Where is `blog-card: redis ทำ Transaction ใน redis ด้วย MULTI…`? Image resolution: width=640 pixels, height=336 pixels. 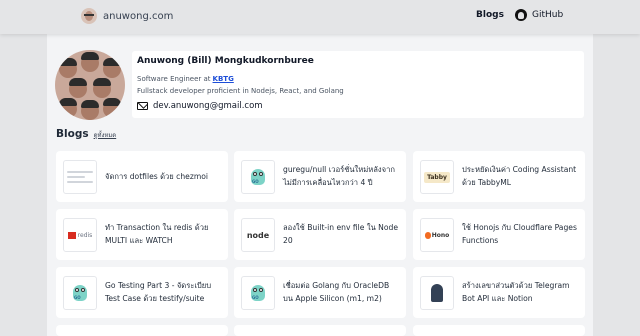 blog-card: redis ทำ Transaction ใน redis ด้วย MULTI… is located at coordinates (142, 234).